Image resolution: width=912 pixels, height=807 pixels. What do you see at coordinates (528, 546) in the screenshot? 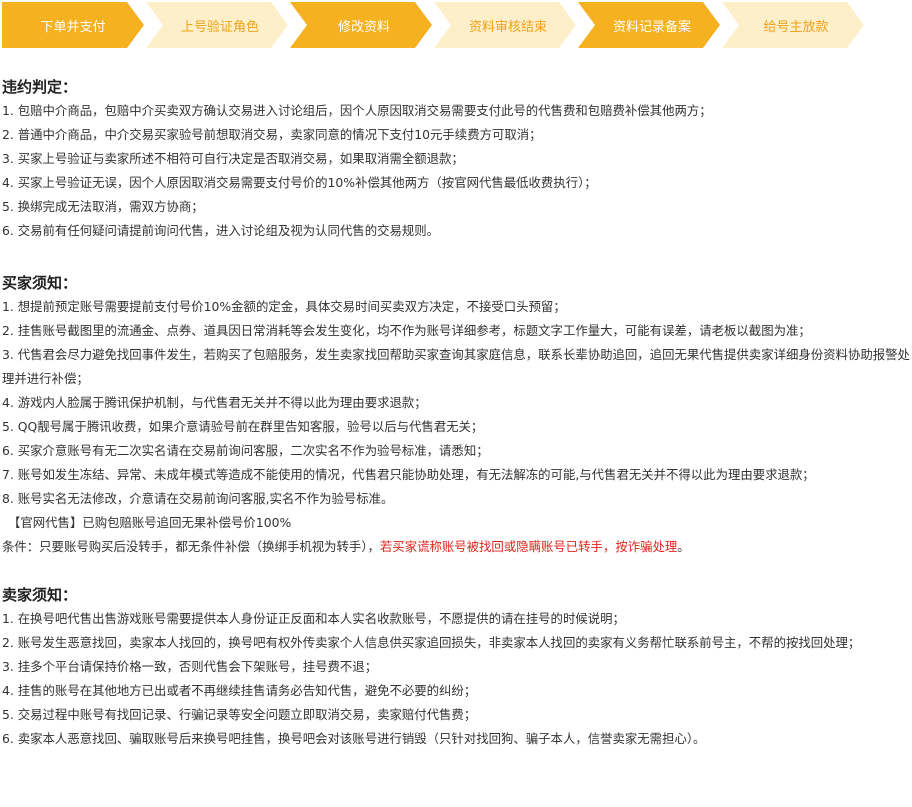
I see `fraud-warning: 若买家谎称账号被找回或隐瞒账号已转手，按诈骗处理` at bounding box center [528, 546].